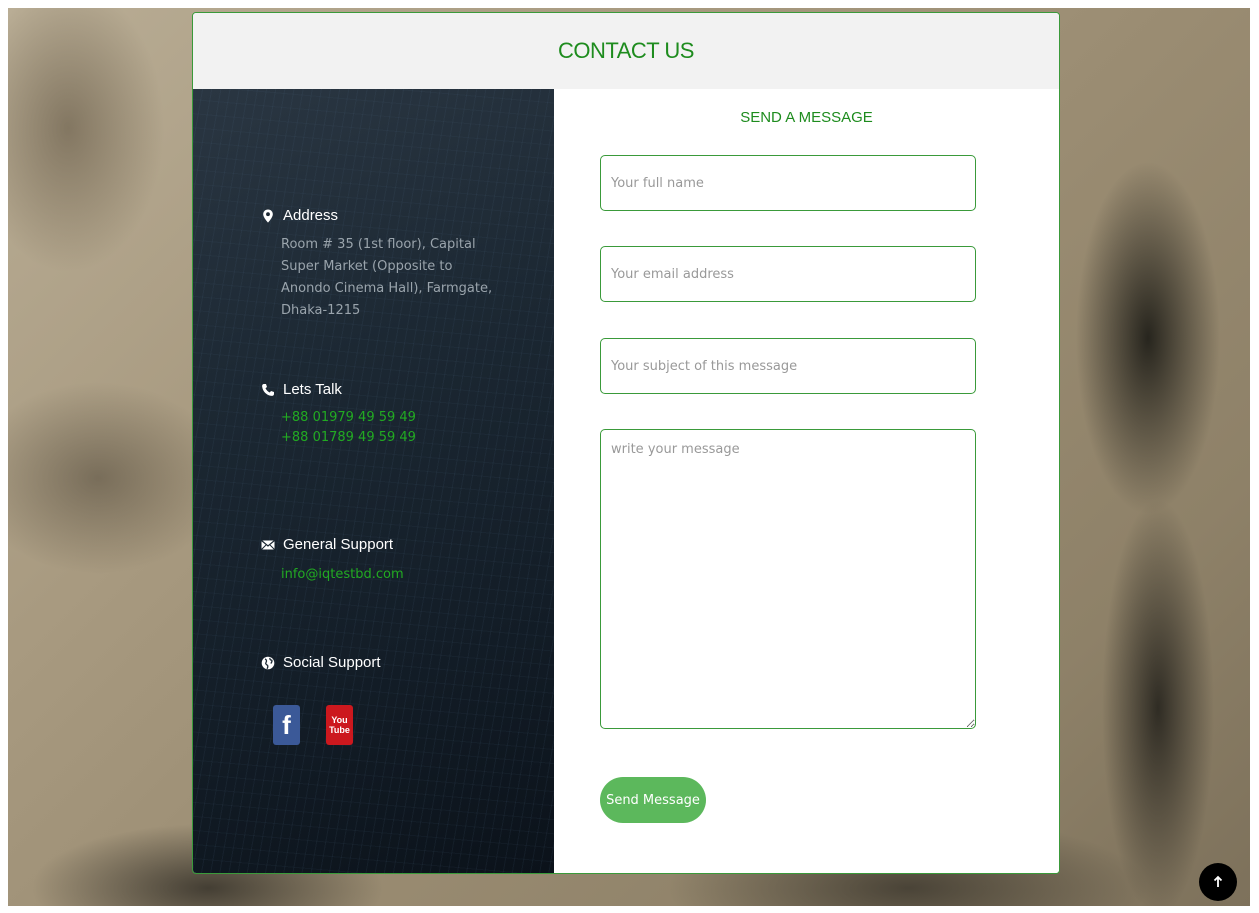 Image resolution: width=1259 pixels, height=913 pixels. I want to click on facebook-icon: f, so click(286, 725).